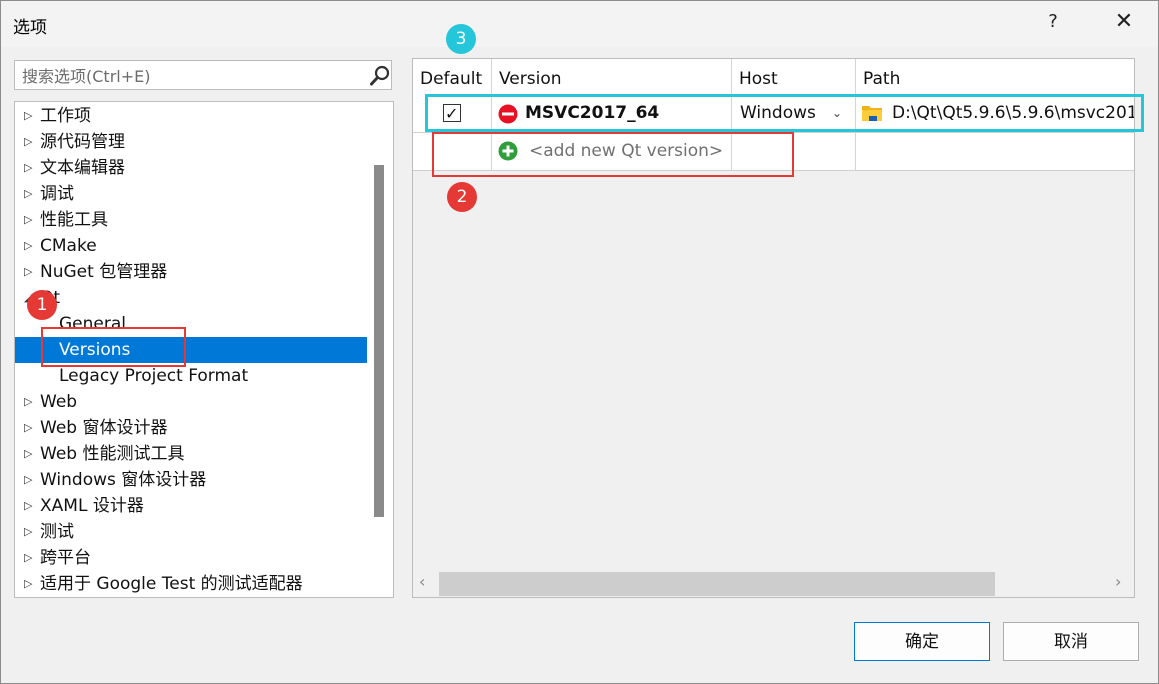  Describe the element at coordinates (379, 341) in the screenshot. I see `tree-scrollbar-thumb` at that location.